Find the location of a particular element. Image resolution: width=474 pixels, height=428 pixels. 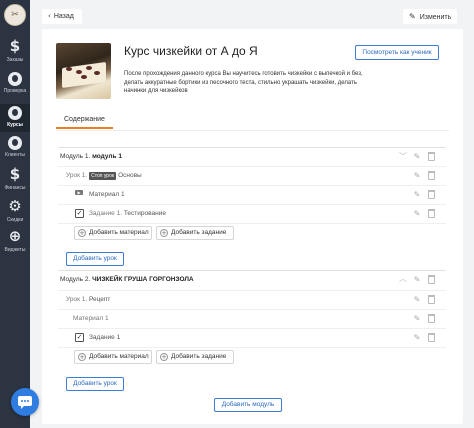

sidebar-item-review: Проверка is located at coordinates (15, 88).